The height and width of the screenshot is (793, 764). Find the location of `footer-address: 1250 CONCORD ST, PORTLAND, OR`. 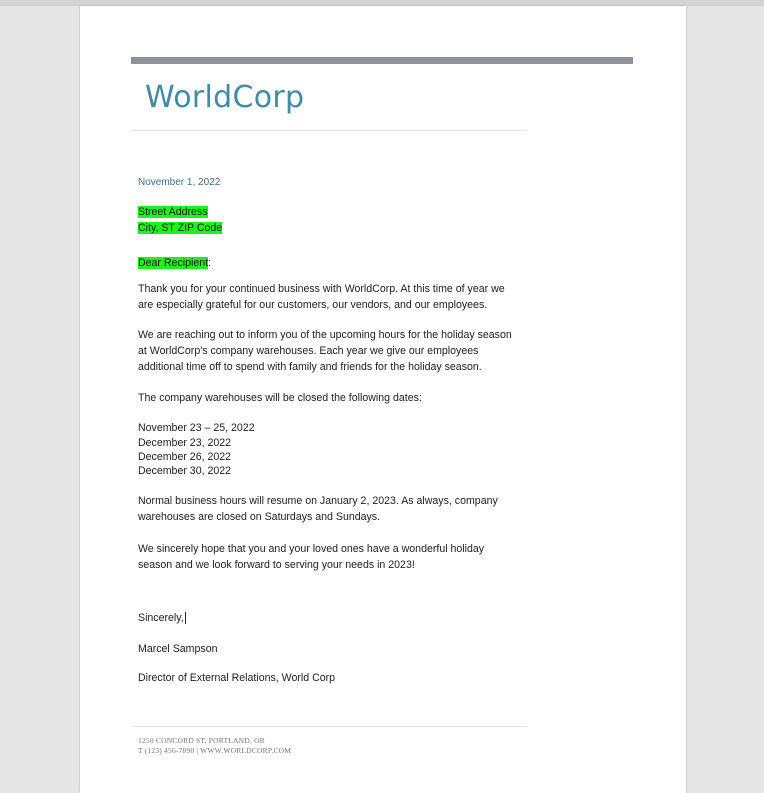

footer-address: 1250 CONCORD ST, PORTLAND, OR is located at coordinates (201, 740).